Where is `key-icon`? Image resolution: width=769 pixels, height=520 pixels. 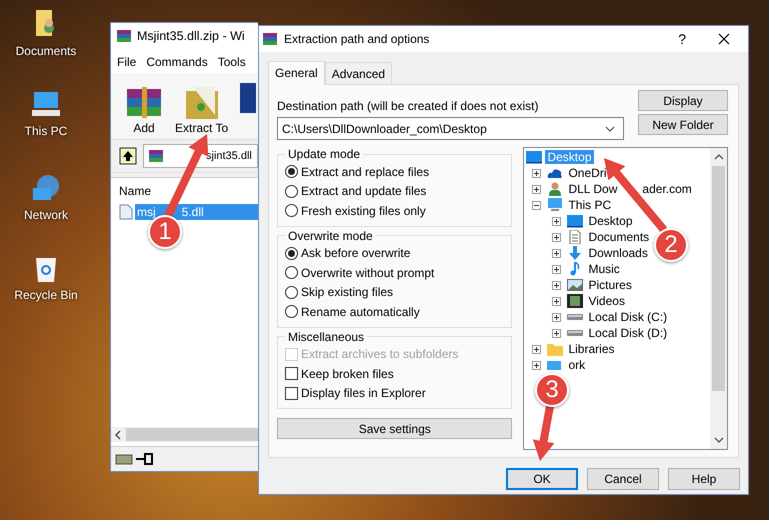
key-icon is located at coordinates (144, 459).